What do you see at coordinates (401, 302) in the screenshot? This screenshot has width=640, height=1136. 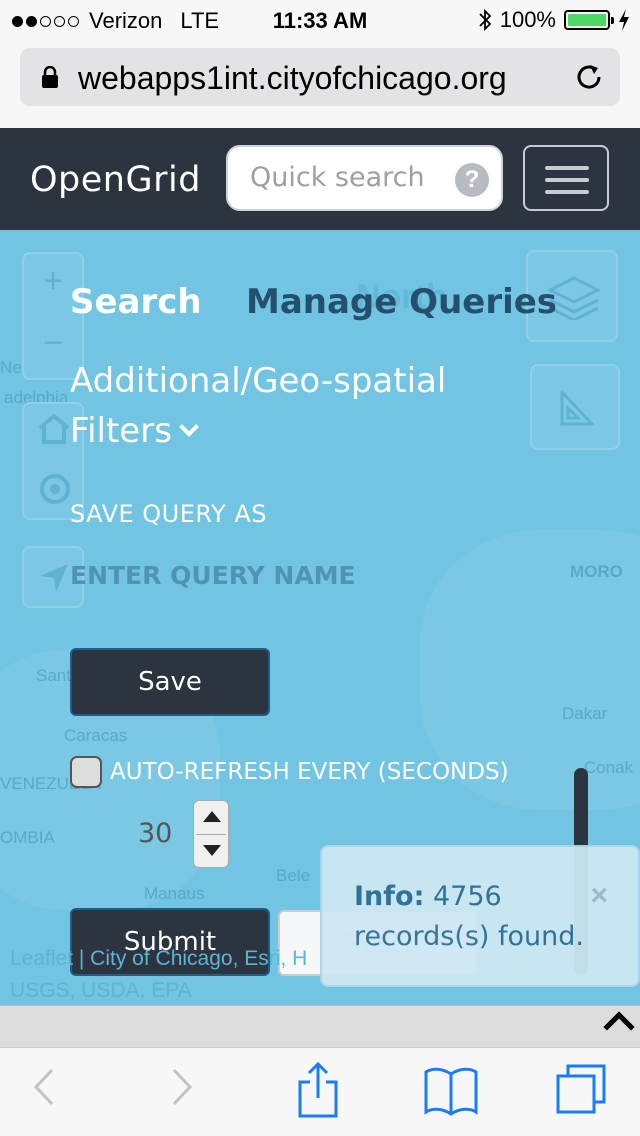 I see `tab-manage-queries: Manage Queries` at bounding box center [401, 302].